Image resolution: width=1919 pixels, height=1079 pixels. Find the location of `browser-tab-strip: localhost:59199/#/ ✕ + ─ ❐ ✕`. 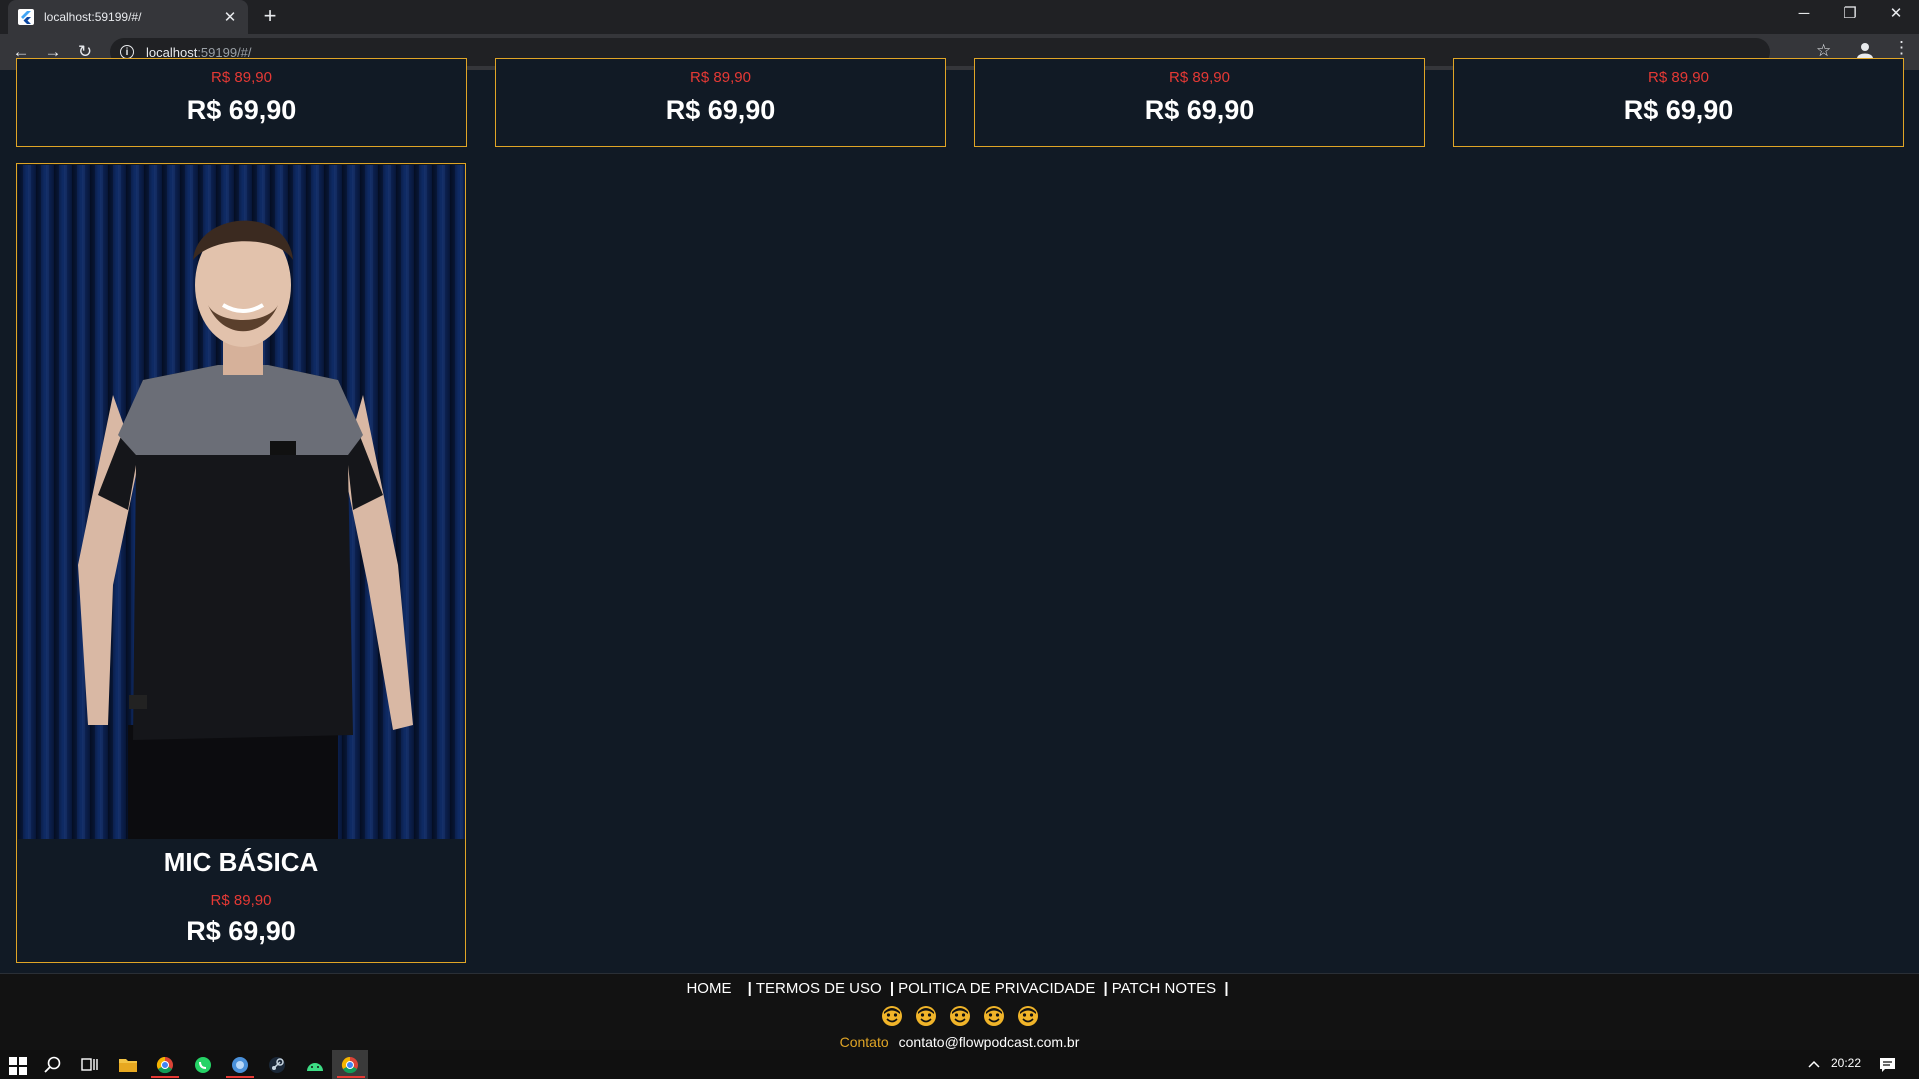

browser-tab-strip: localhost:59199/#/ ✕ + ─ ❐ ✕ is located at coordinates (959, 17).